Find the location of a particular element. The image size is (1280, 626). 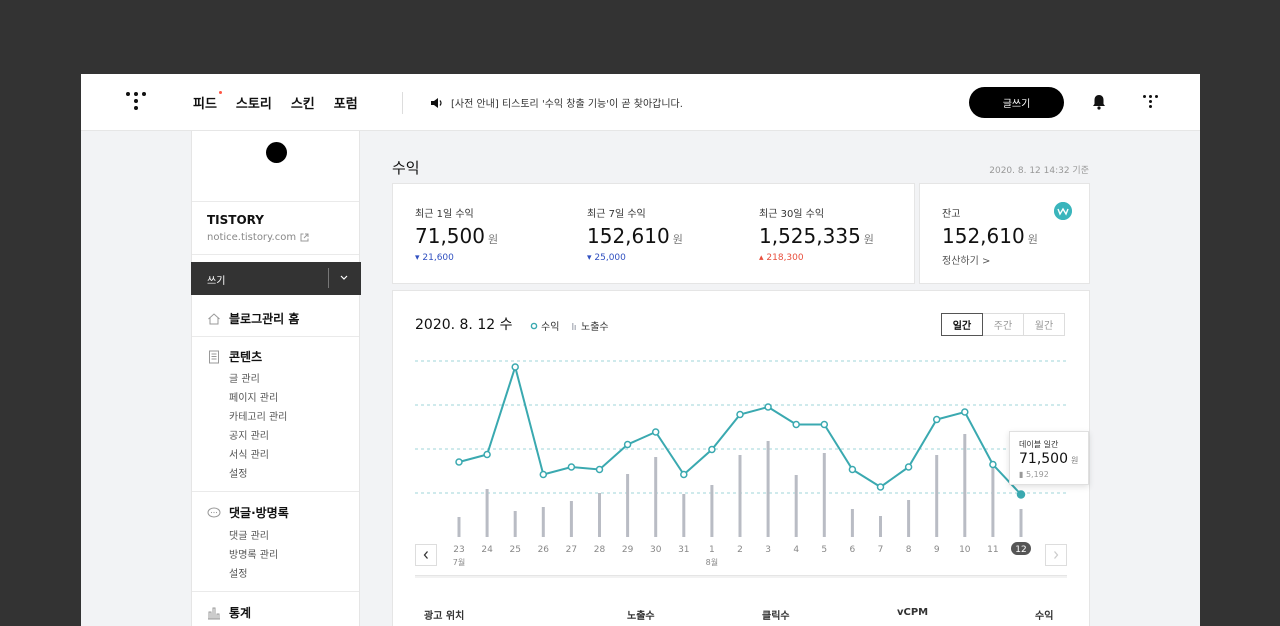

sidebar-divider is located at coordinates (275, 336).